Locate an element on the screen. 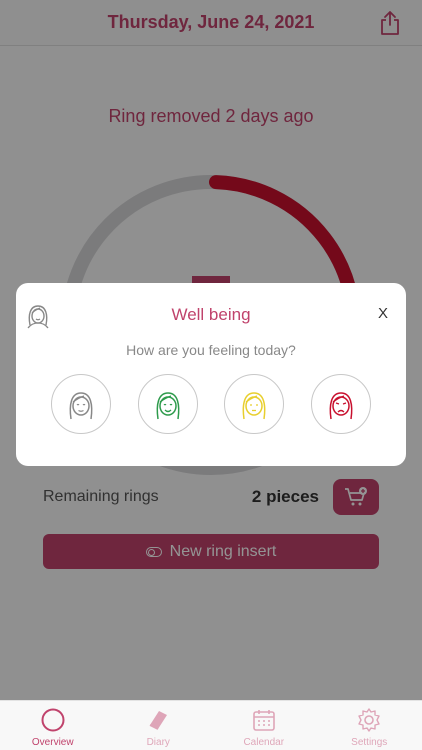 This screenshot has height=750, width=422. tab-label-settings: Settings is located at coordinates (369, 742).